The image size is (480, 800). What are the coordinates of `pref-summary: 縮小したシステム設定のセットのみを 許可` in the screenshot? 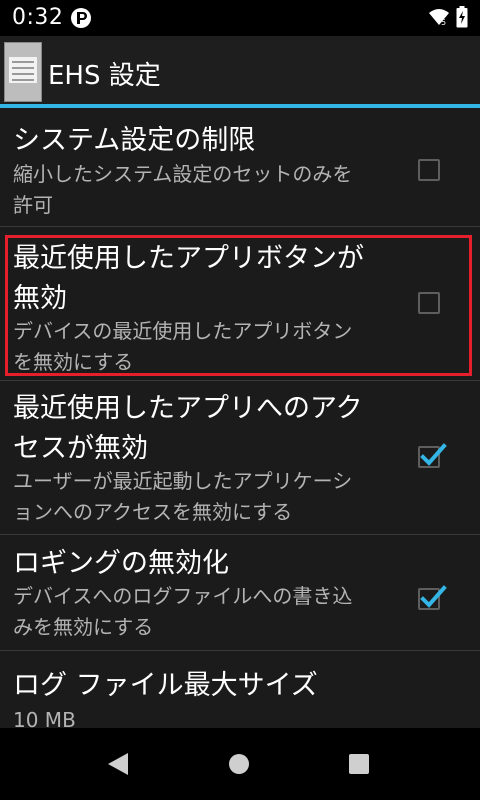 It's located at (183, 189).